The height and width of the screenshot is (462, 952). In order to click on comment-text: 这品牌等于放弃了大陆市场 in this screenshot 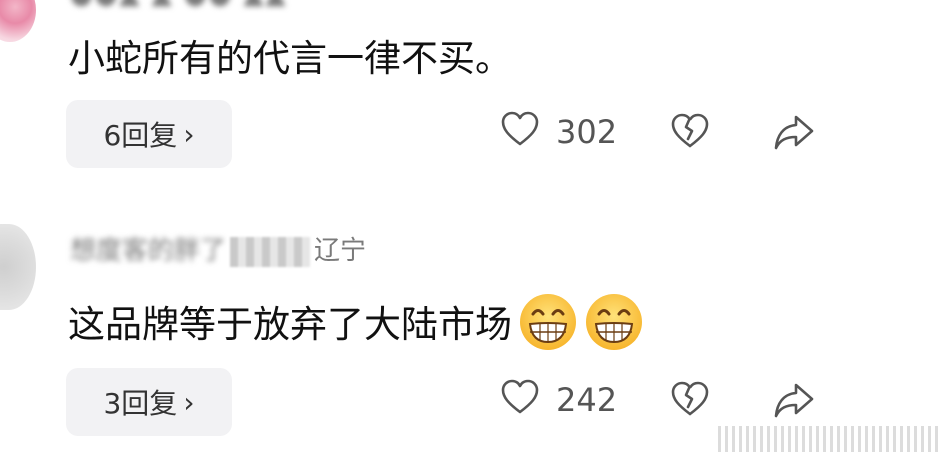, I will do `click(356, 326)`.